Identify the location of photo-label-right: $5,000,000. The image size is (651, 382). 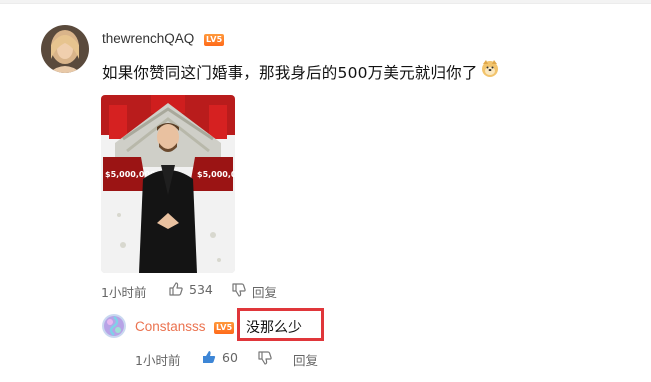
(216, 174).